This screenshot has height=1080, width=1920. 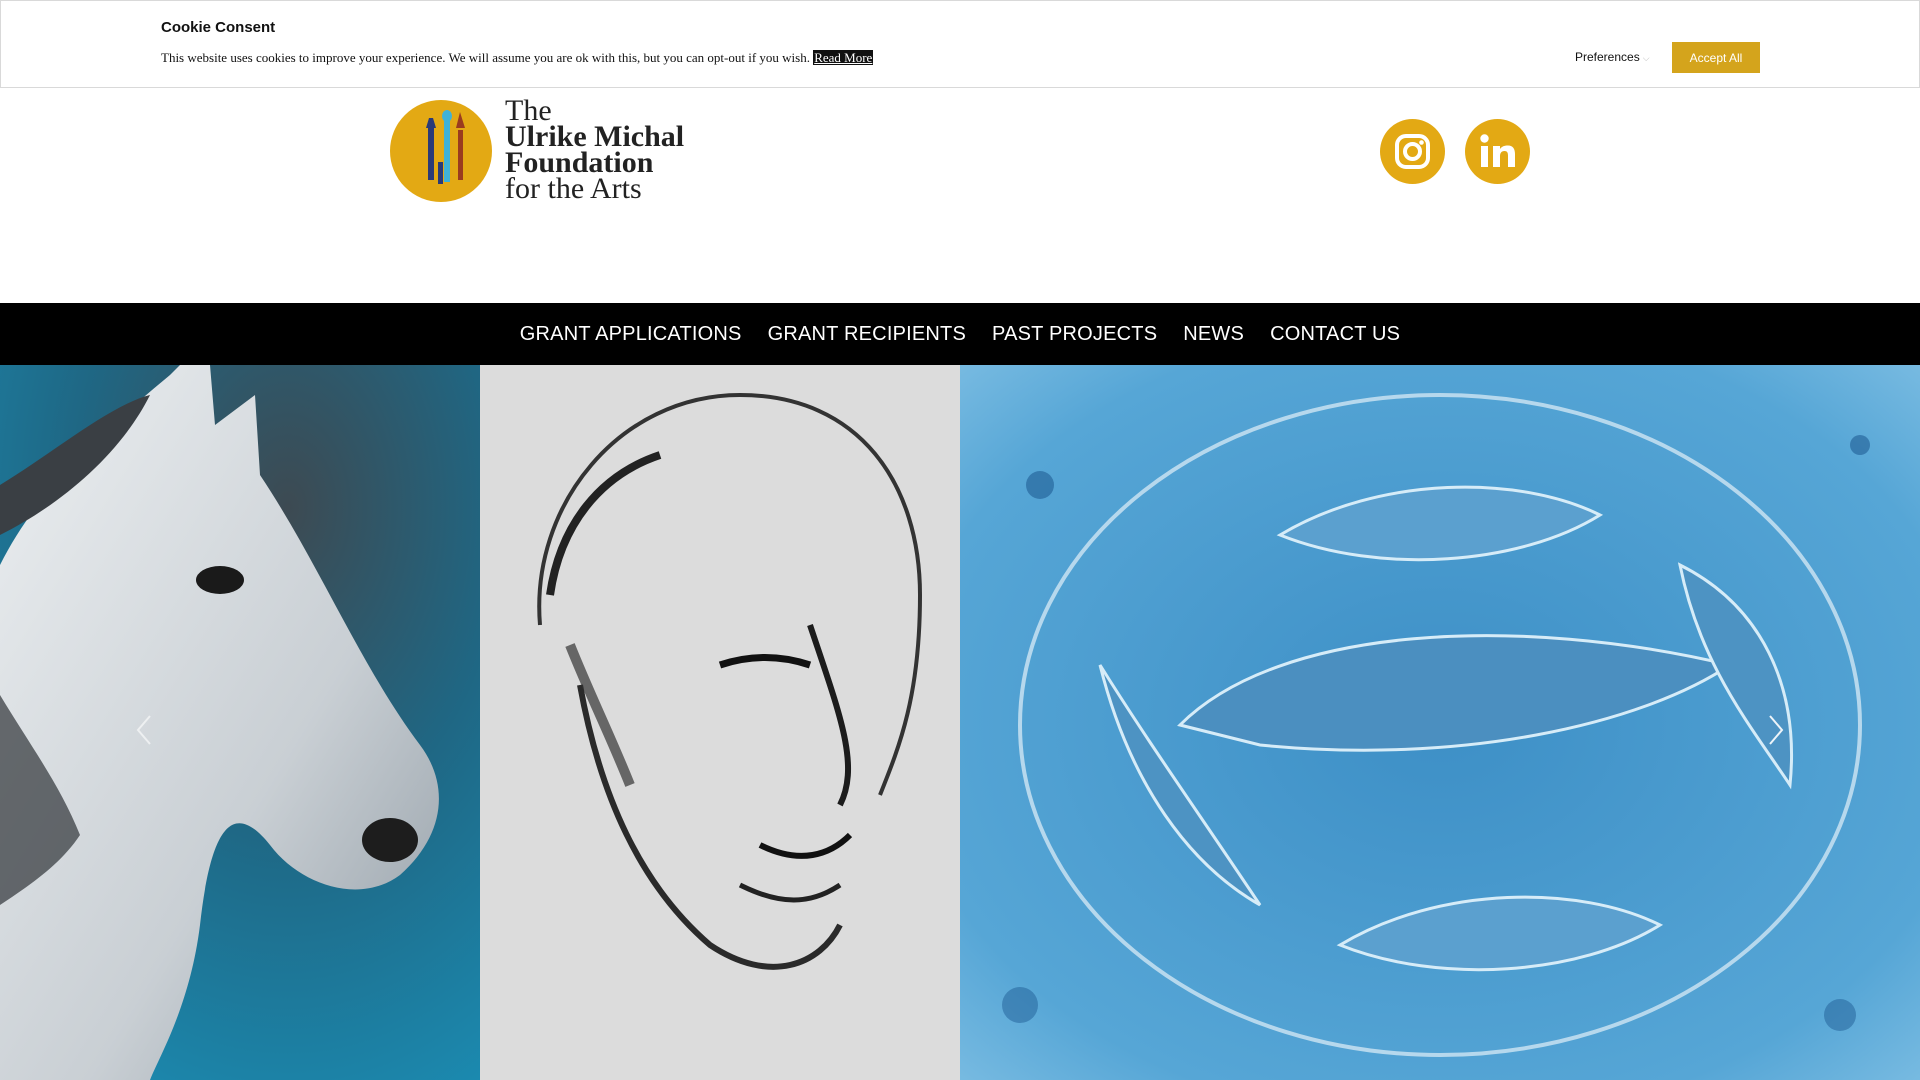 I want to click on accept-all-button: Accept All, so click(x=1716, y=57).